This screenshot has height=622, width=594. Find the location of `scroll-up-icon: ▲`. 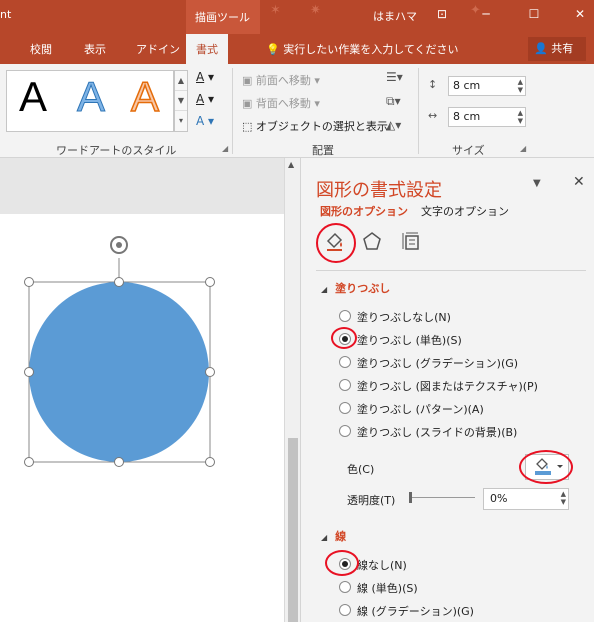

scroll-up-icon: ▲ is located at coordinates (291, 164).